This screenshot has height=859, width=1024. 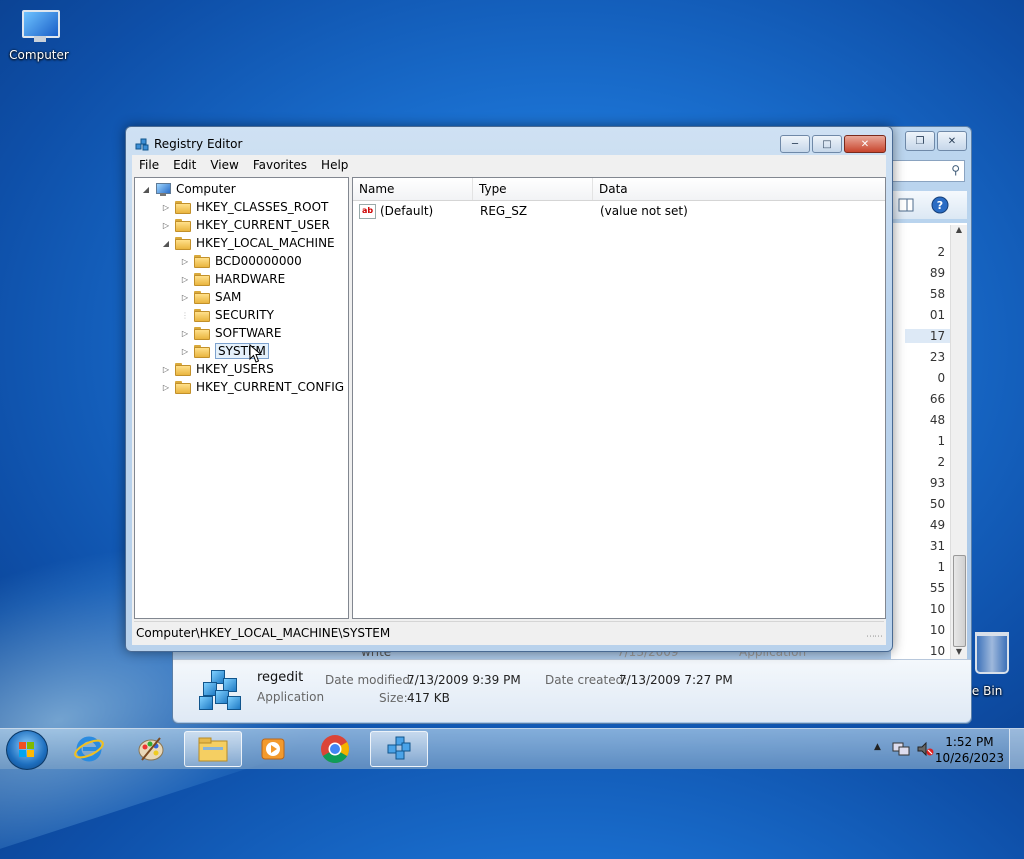 I want to click on taskbar-chrome, so click(x=335, y=749).